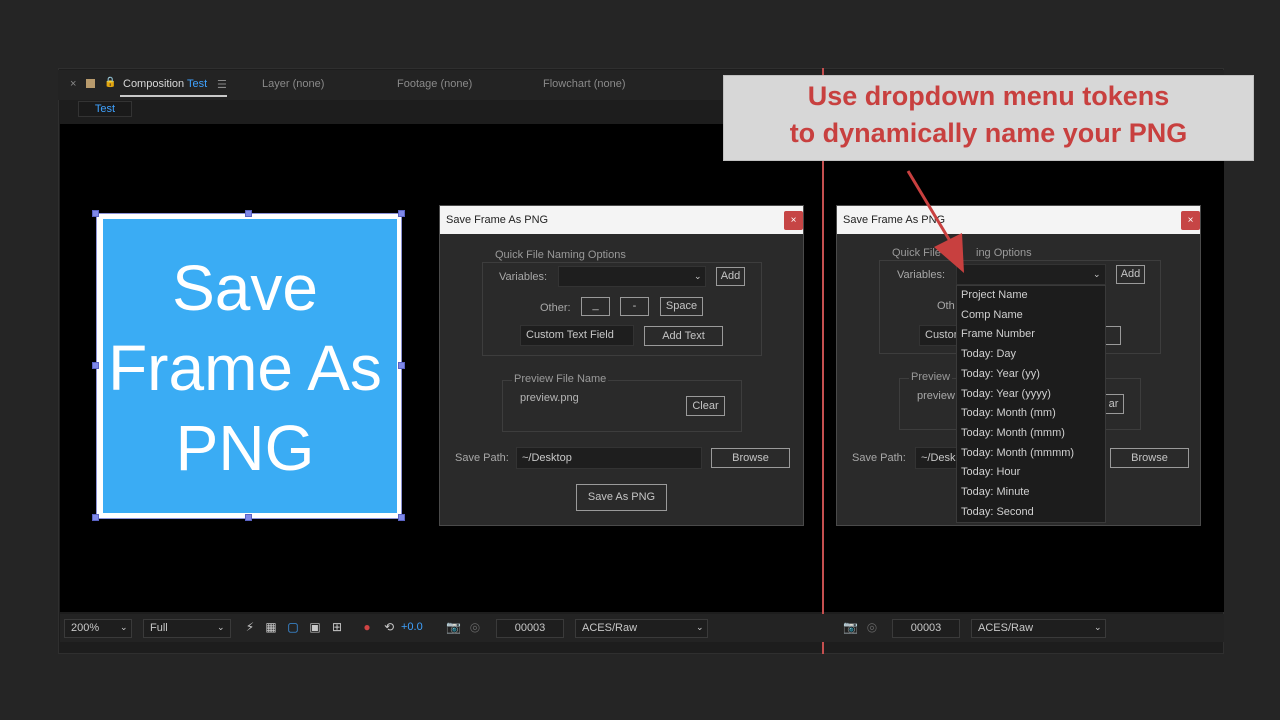 The height and width of the screenshot is (720, 1280). What do you see at coordinates (621, 497) in the screenshot?
I see `save-as-png-button: Save As PNG` at bounding box center [621, 497].